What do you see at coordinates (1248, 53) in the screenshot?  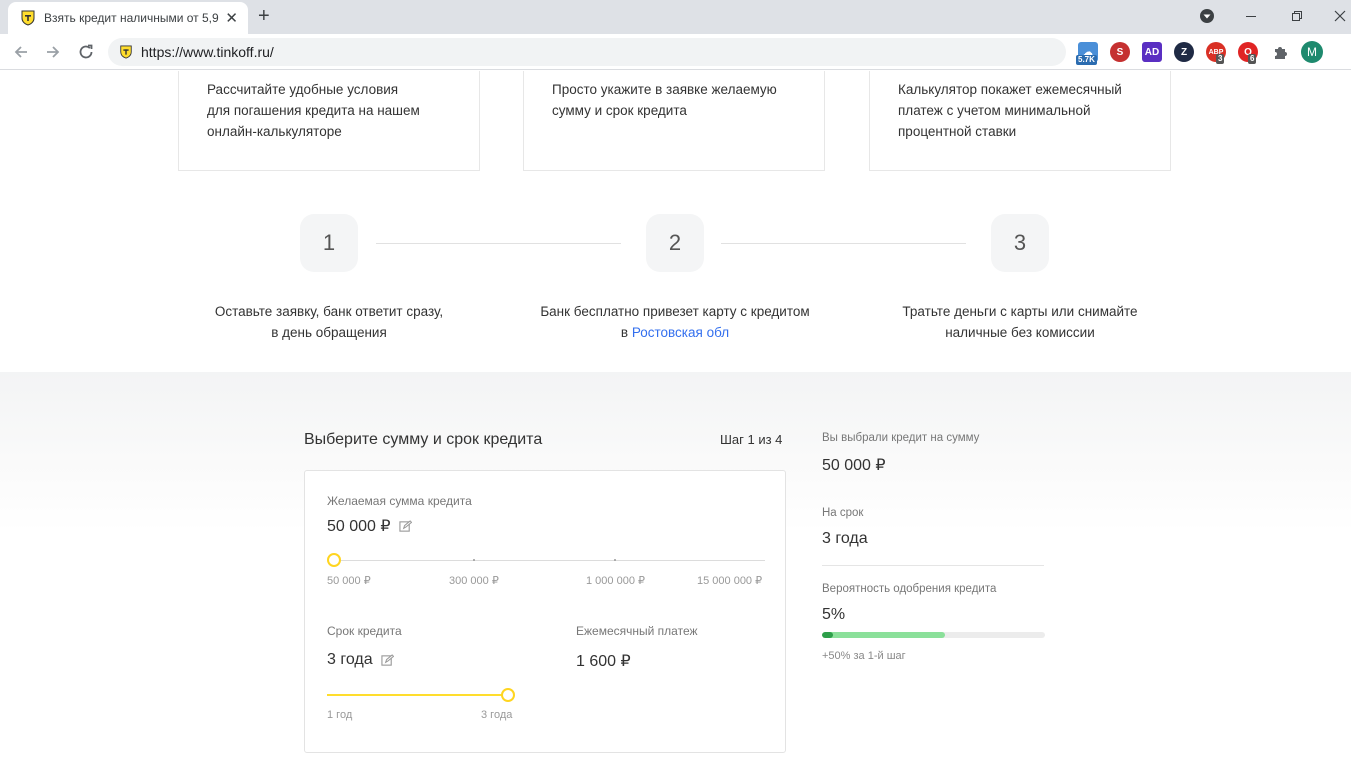 I see `opera-extension-icon: O 6` at bounding box center [1248, 53].